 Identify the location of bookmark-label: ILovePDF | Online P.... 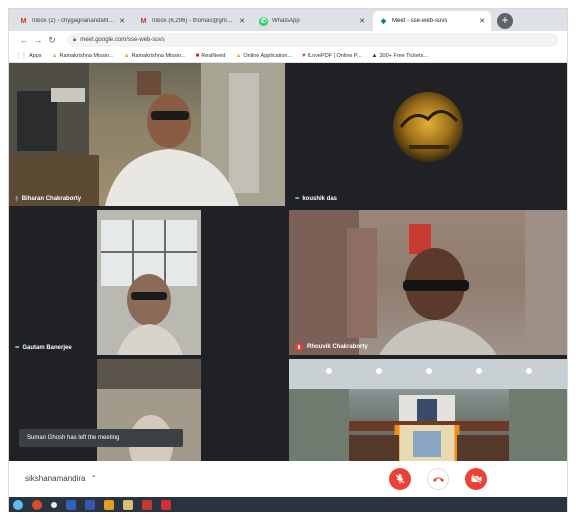
(334, 55).